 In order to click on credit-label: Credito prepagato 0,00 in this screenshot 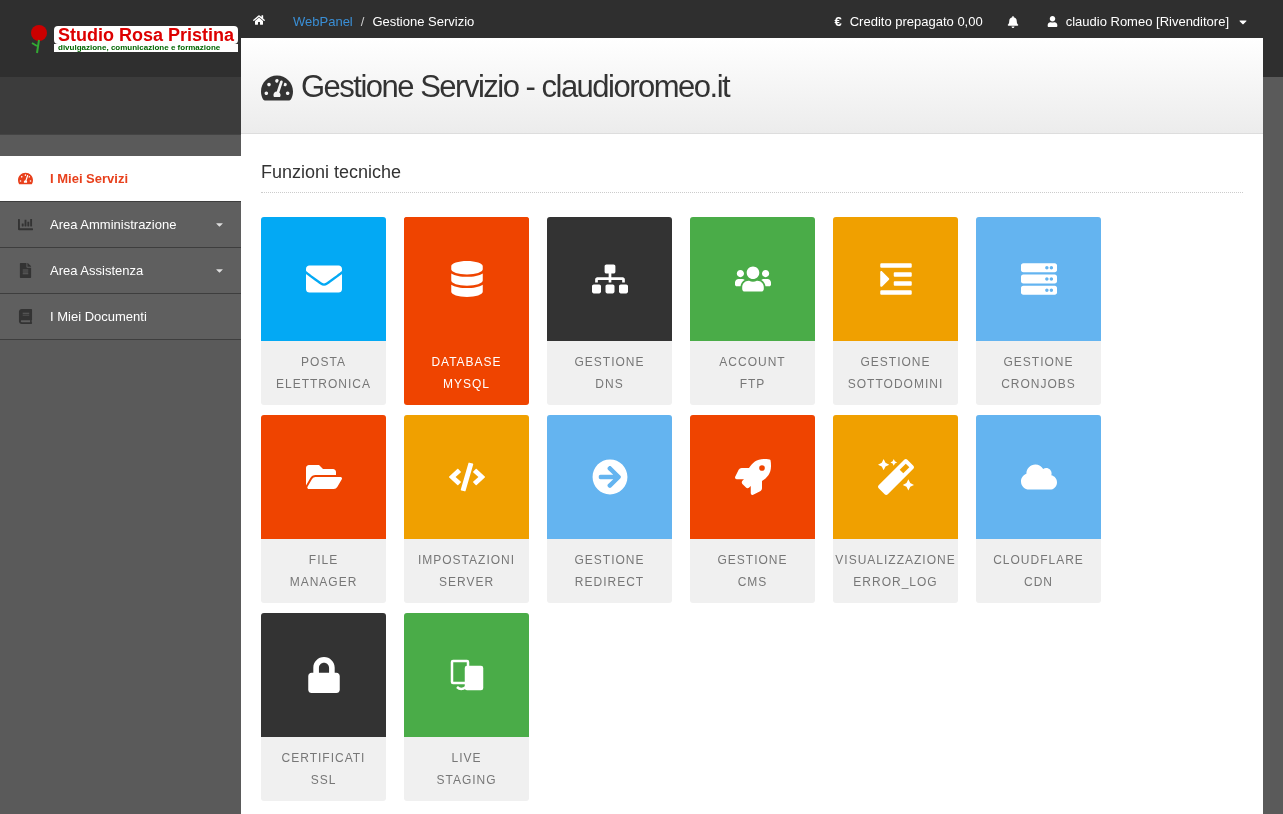, I will do `click(916, 22)`.